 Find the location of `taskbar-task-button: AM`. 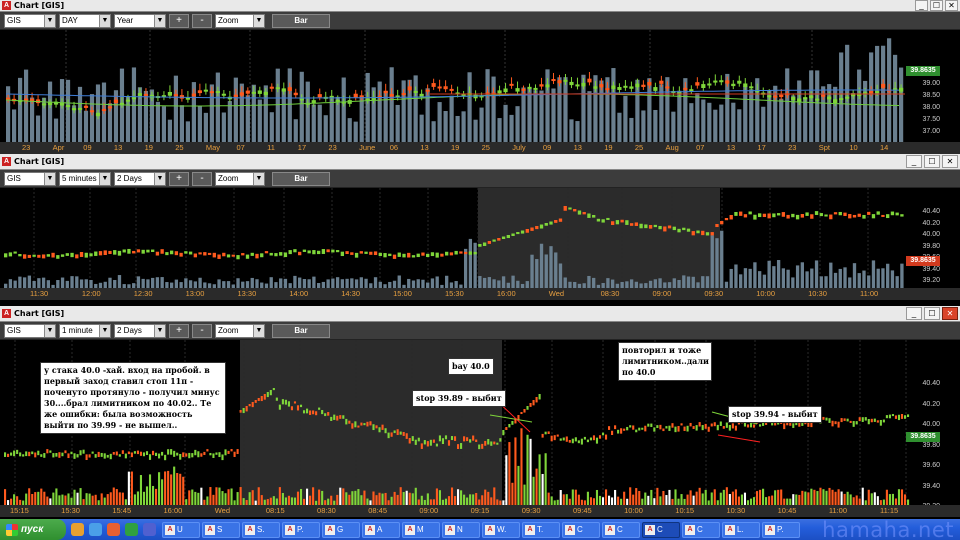

taskbar-task-button: AM is located at coordinates (421, 529).